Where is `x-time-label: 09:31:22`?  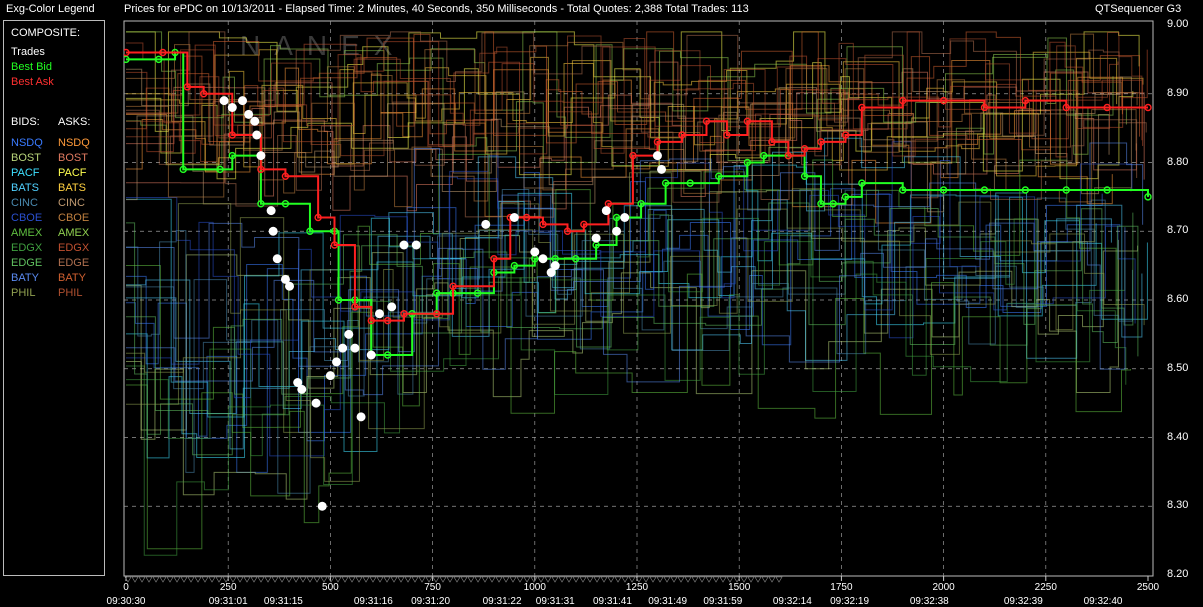 x-time-label: 09:31:22 is located at coordinates (502, 601).